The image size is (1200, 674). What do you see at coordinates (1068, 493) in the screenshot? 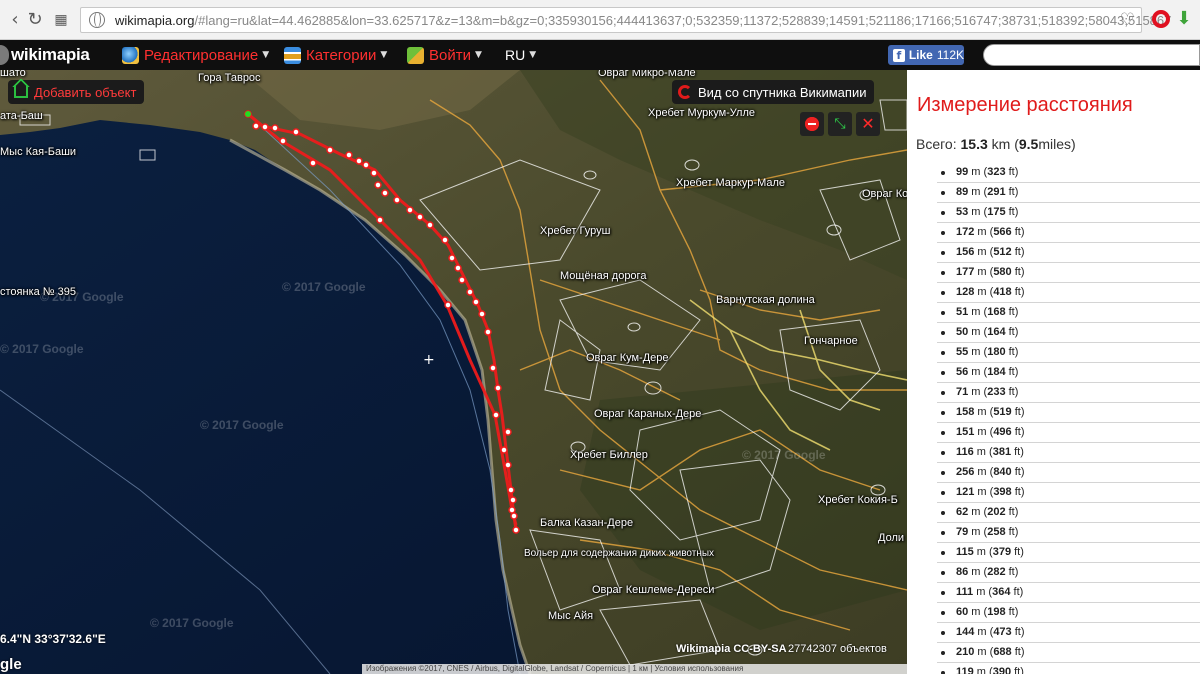
I see `segment-item: 121 m (398 ft)` at bounding box center [1068, 493].